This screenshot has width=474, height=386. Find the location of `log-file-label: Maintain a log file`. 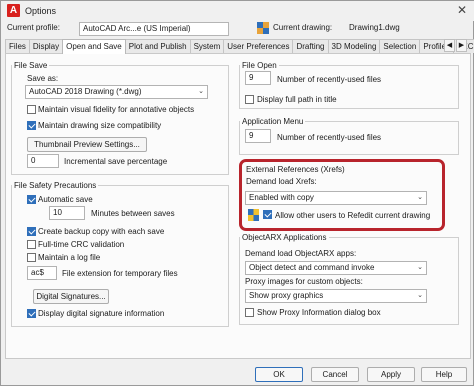

log-file-label: Maintain a log file is located at coordinates (69, 257).